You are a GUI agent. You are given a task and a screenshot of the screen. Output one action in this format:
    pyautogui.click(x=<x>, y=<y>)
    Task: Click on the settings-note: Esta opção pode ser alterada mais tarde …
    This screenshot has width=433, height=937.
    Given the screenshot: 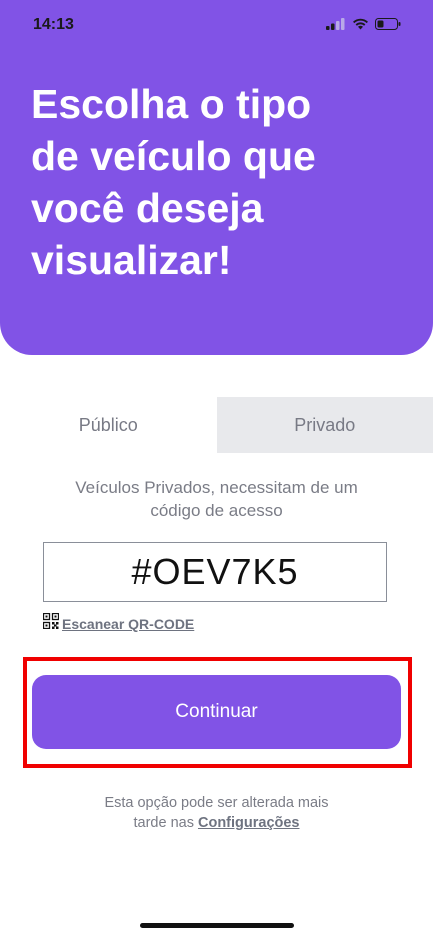 What is the action you would take?
    pyautogui.click(x=216, y=813)
    